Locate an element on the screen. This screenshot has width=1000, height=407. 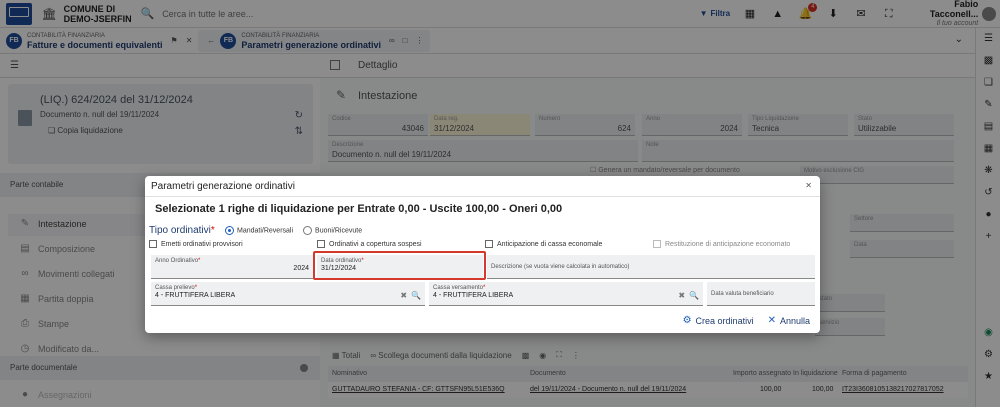
checkbox-label: Restituzione di anticipazione economato is located at coordinates (728, 244).